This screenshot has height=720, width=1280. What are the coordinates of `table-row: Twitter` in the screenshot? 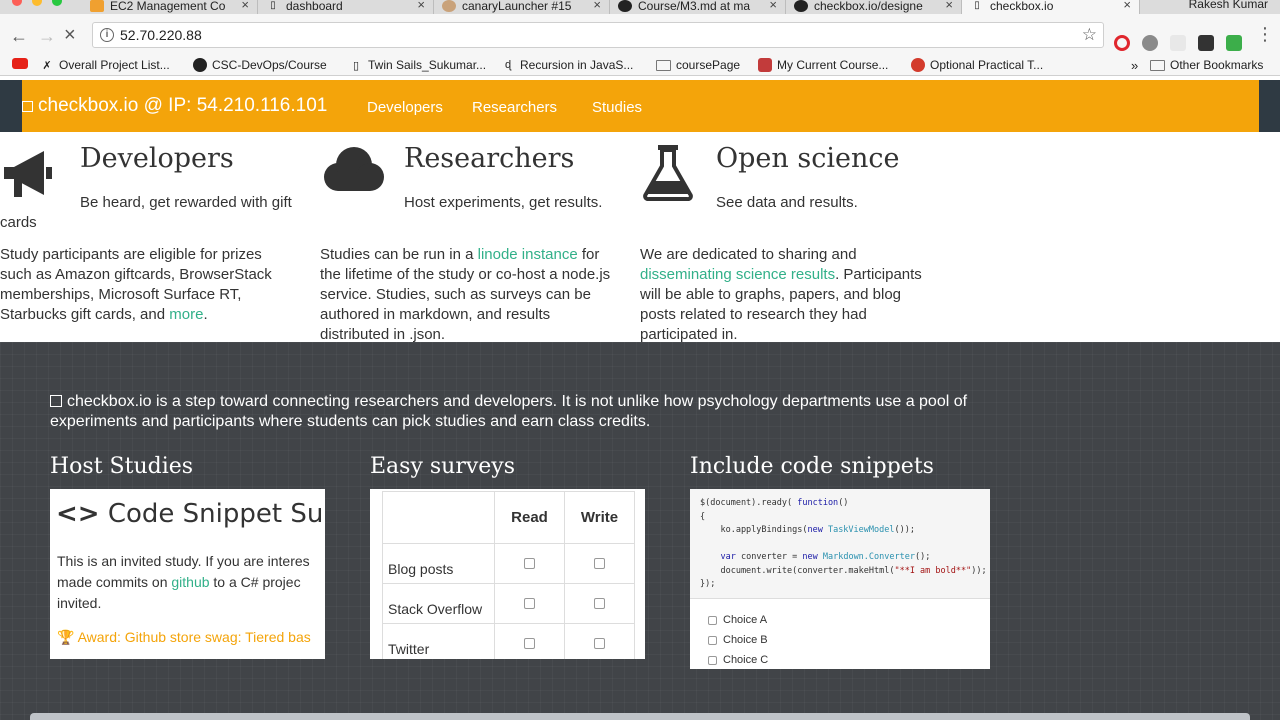 It's located at (508, 641).